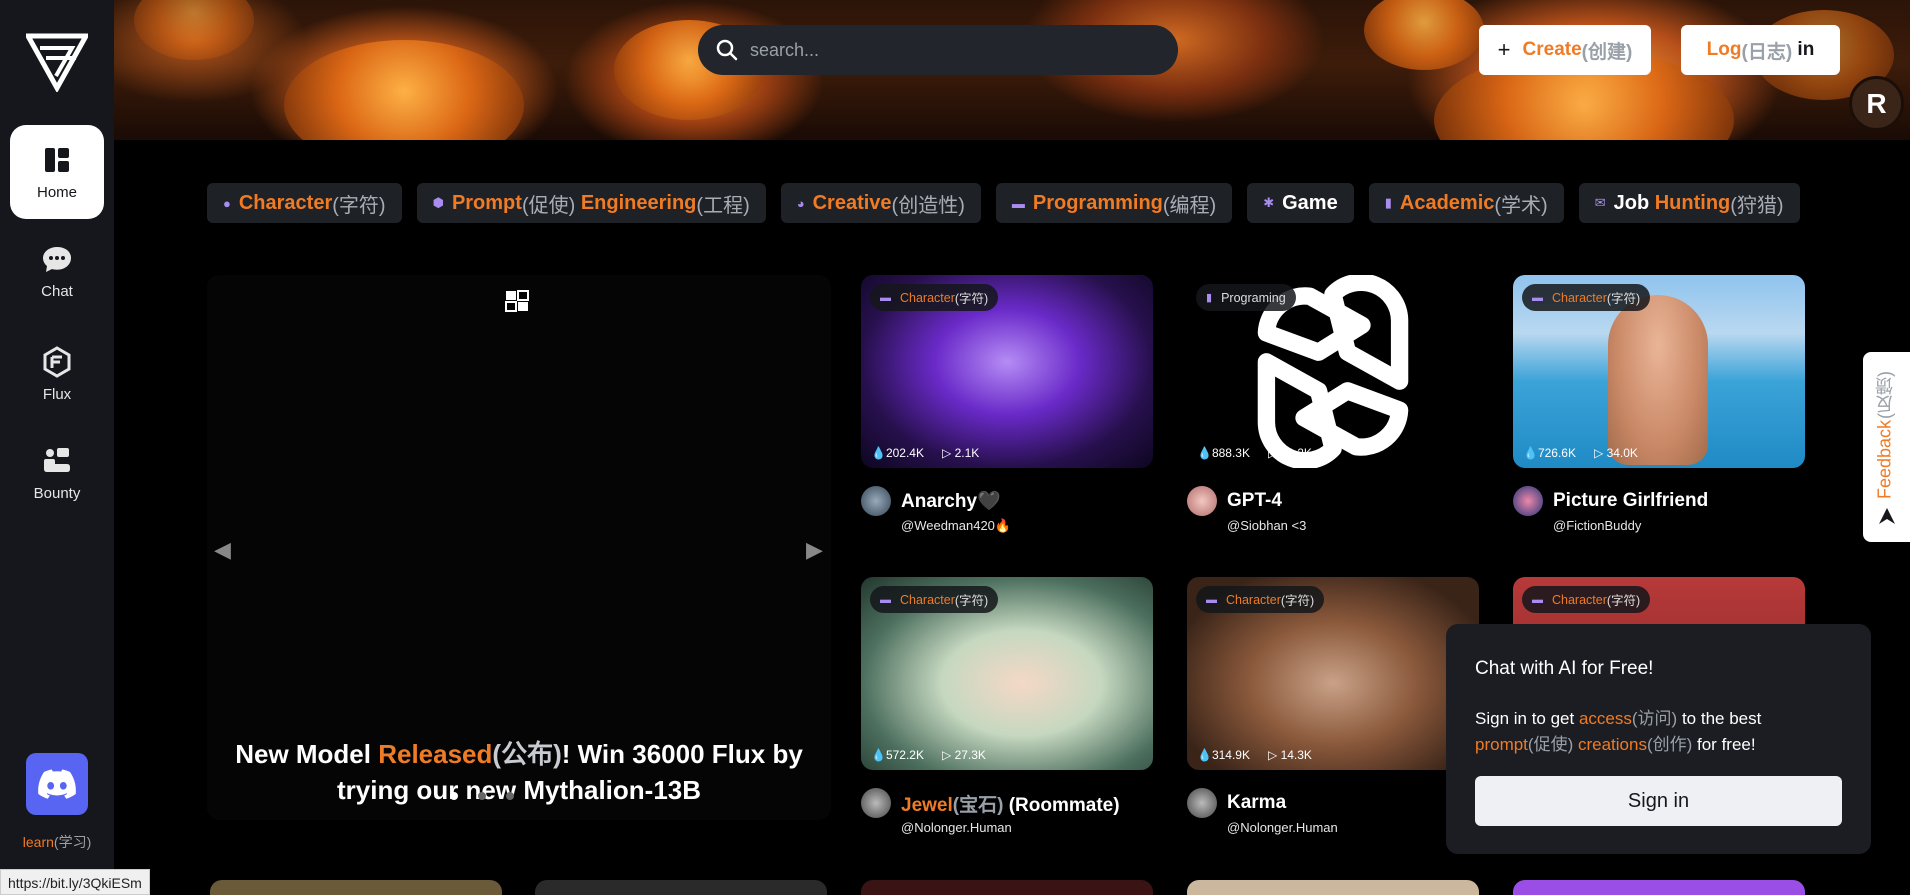 This screenshot has width=1910, height=895. Describe the element at coordinates (1061, 805) in the screenshot. I see `title-rest: (Roommate)` at that location.